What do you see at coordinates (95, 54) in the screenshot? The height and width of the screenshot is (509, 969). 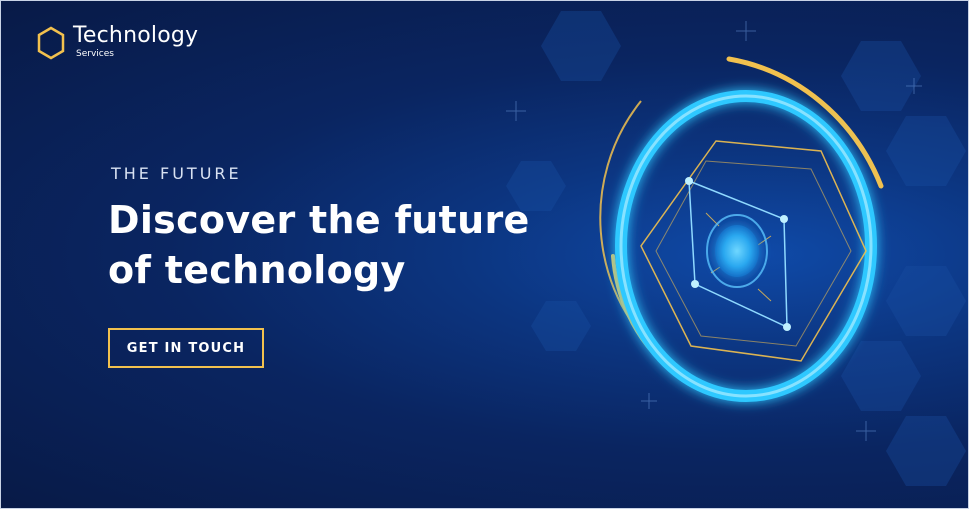 I see `brand-subtitle: Services` at bounding box center [95, 54].